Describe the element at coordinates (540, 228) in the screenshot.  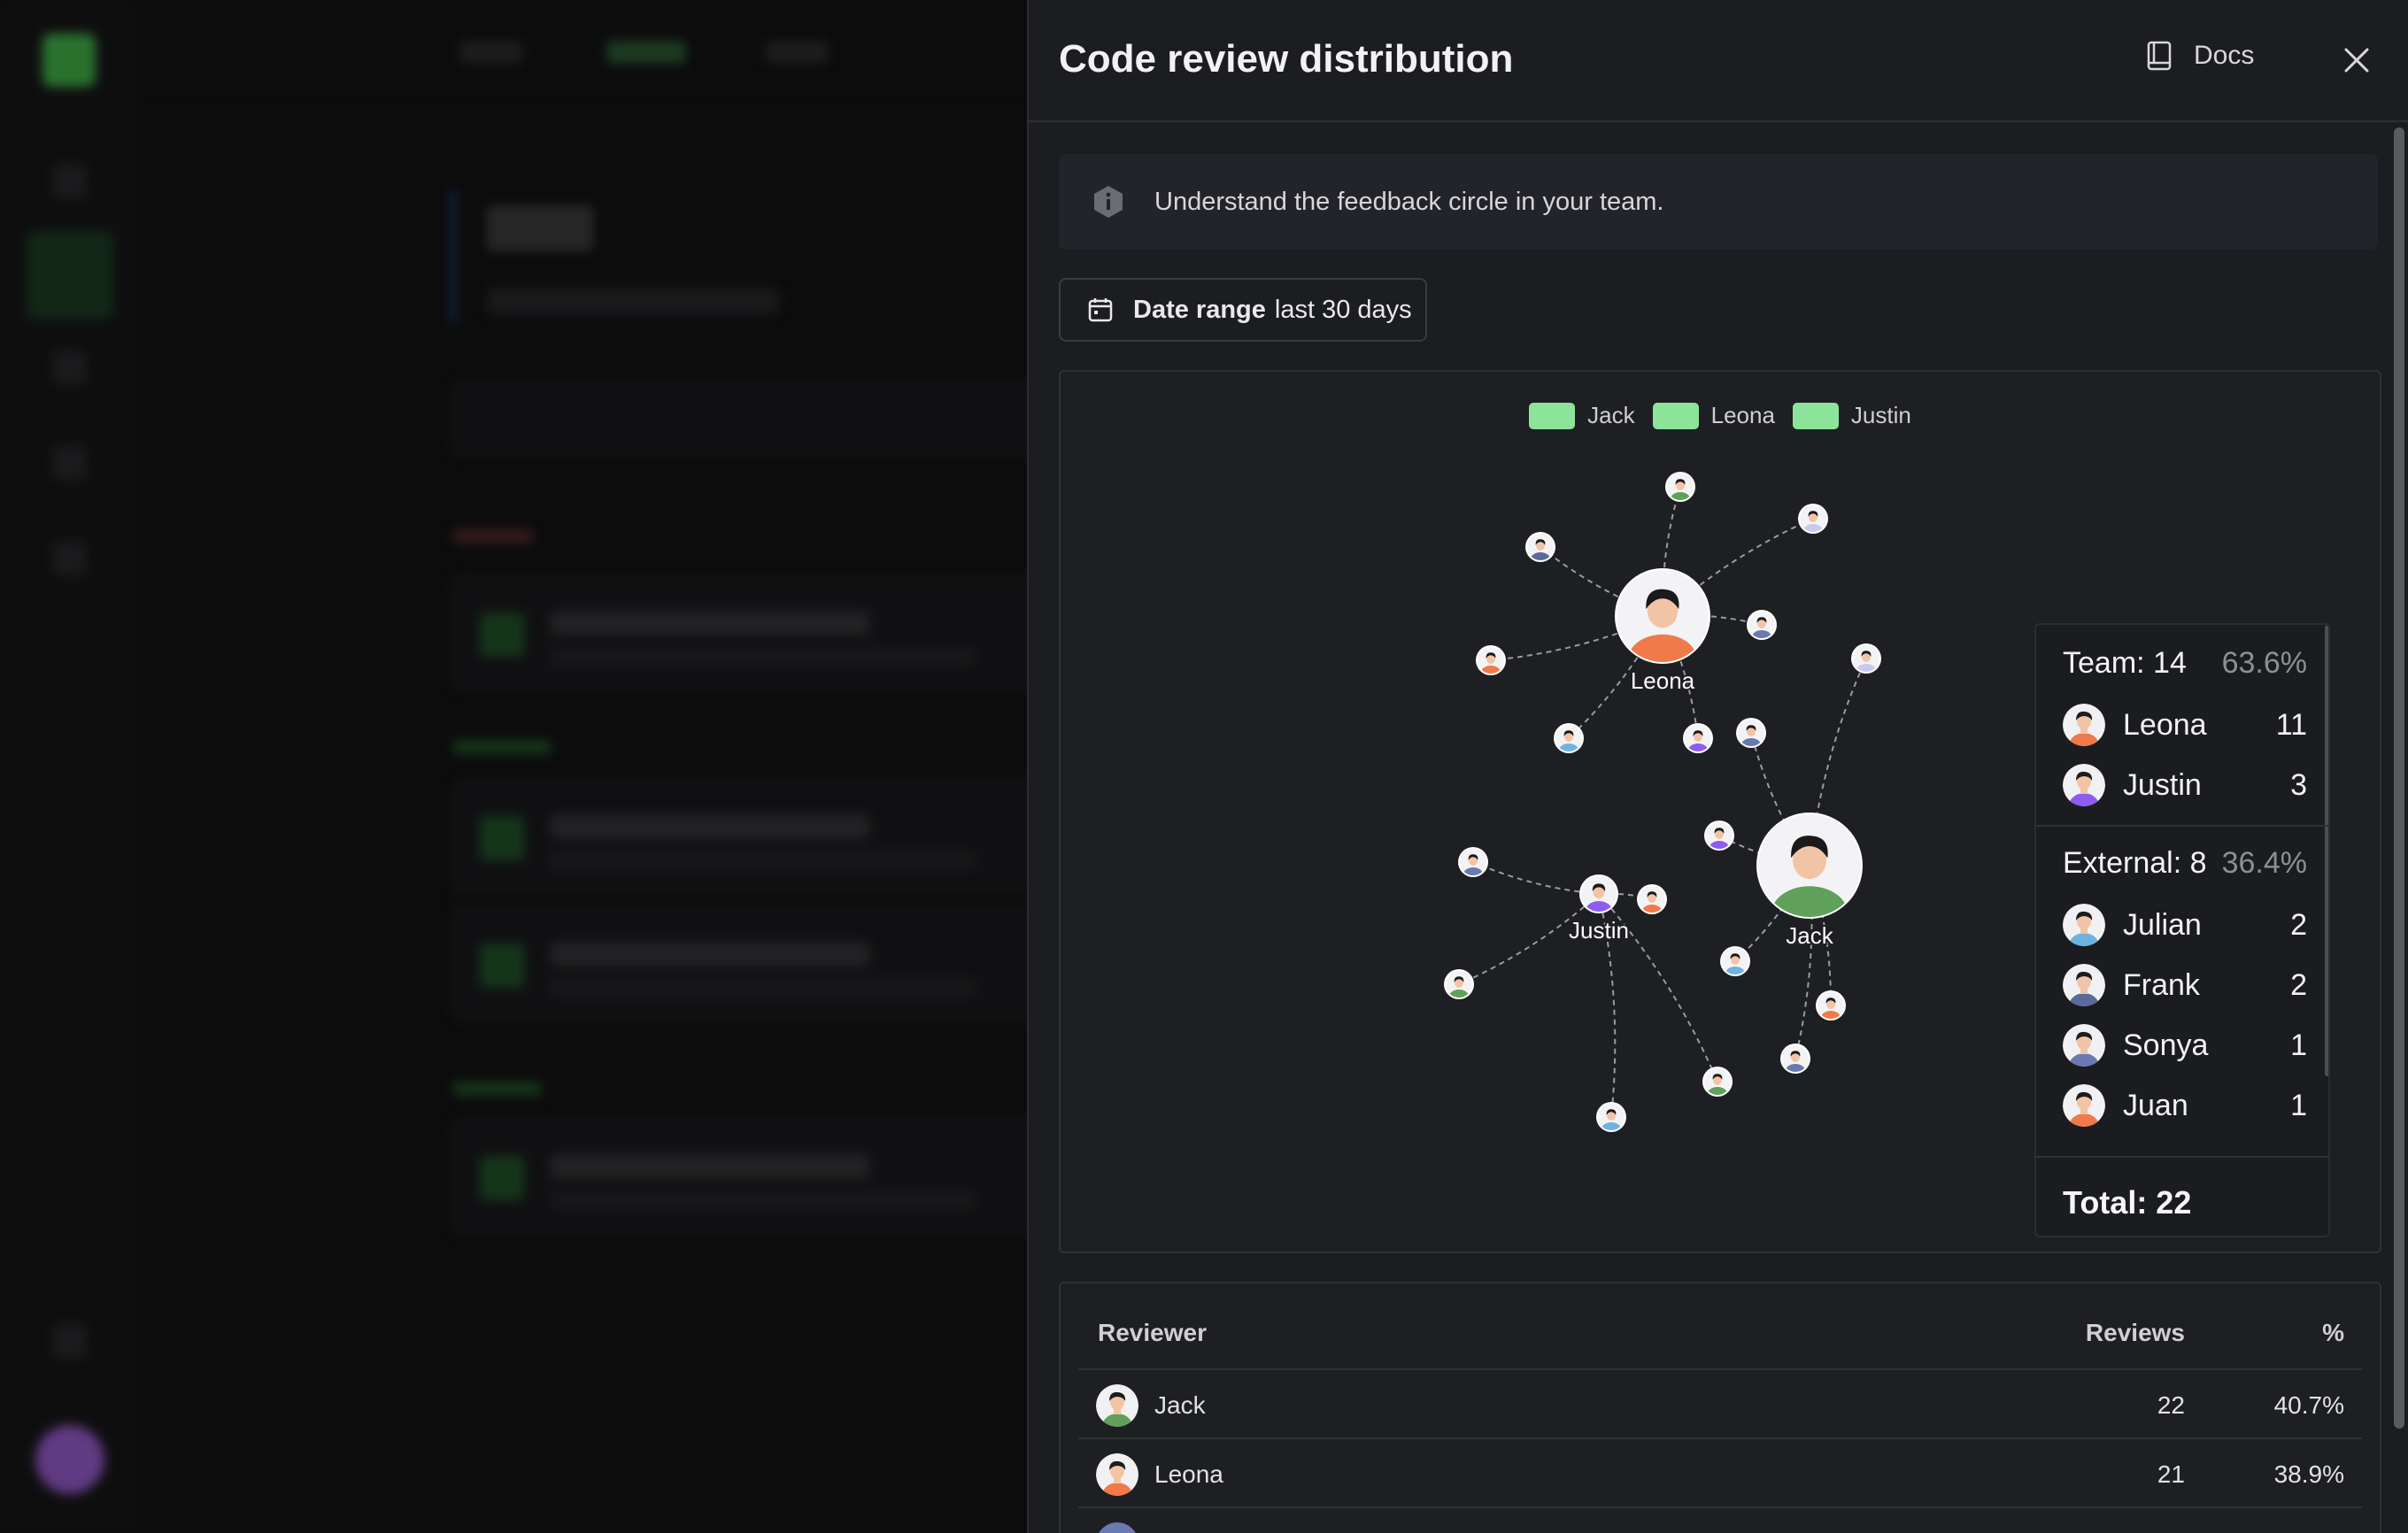
I see `background-title` at that location.